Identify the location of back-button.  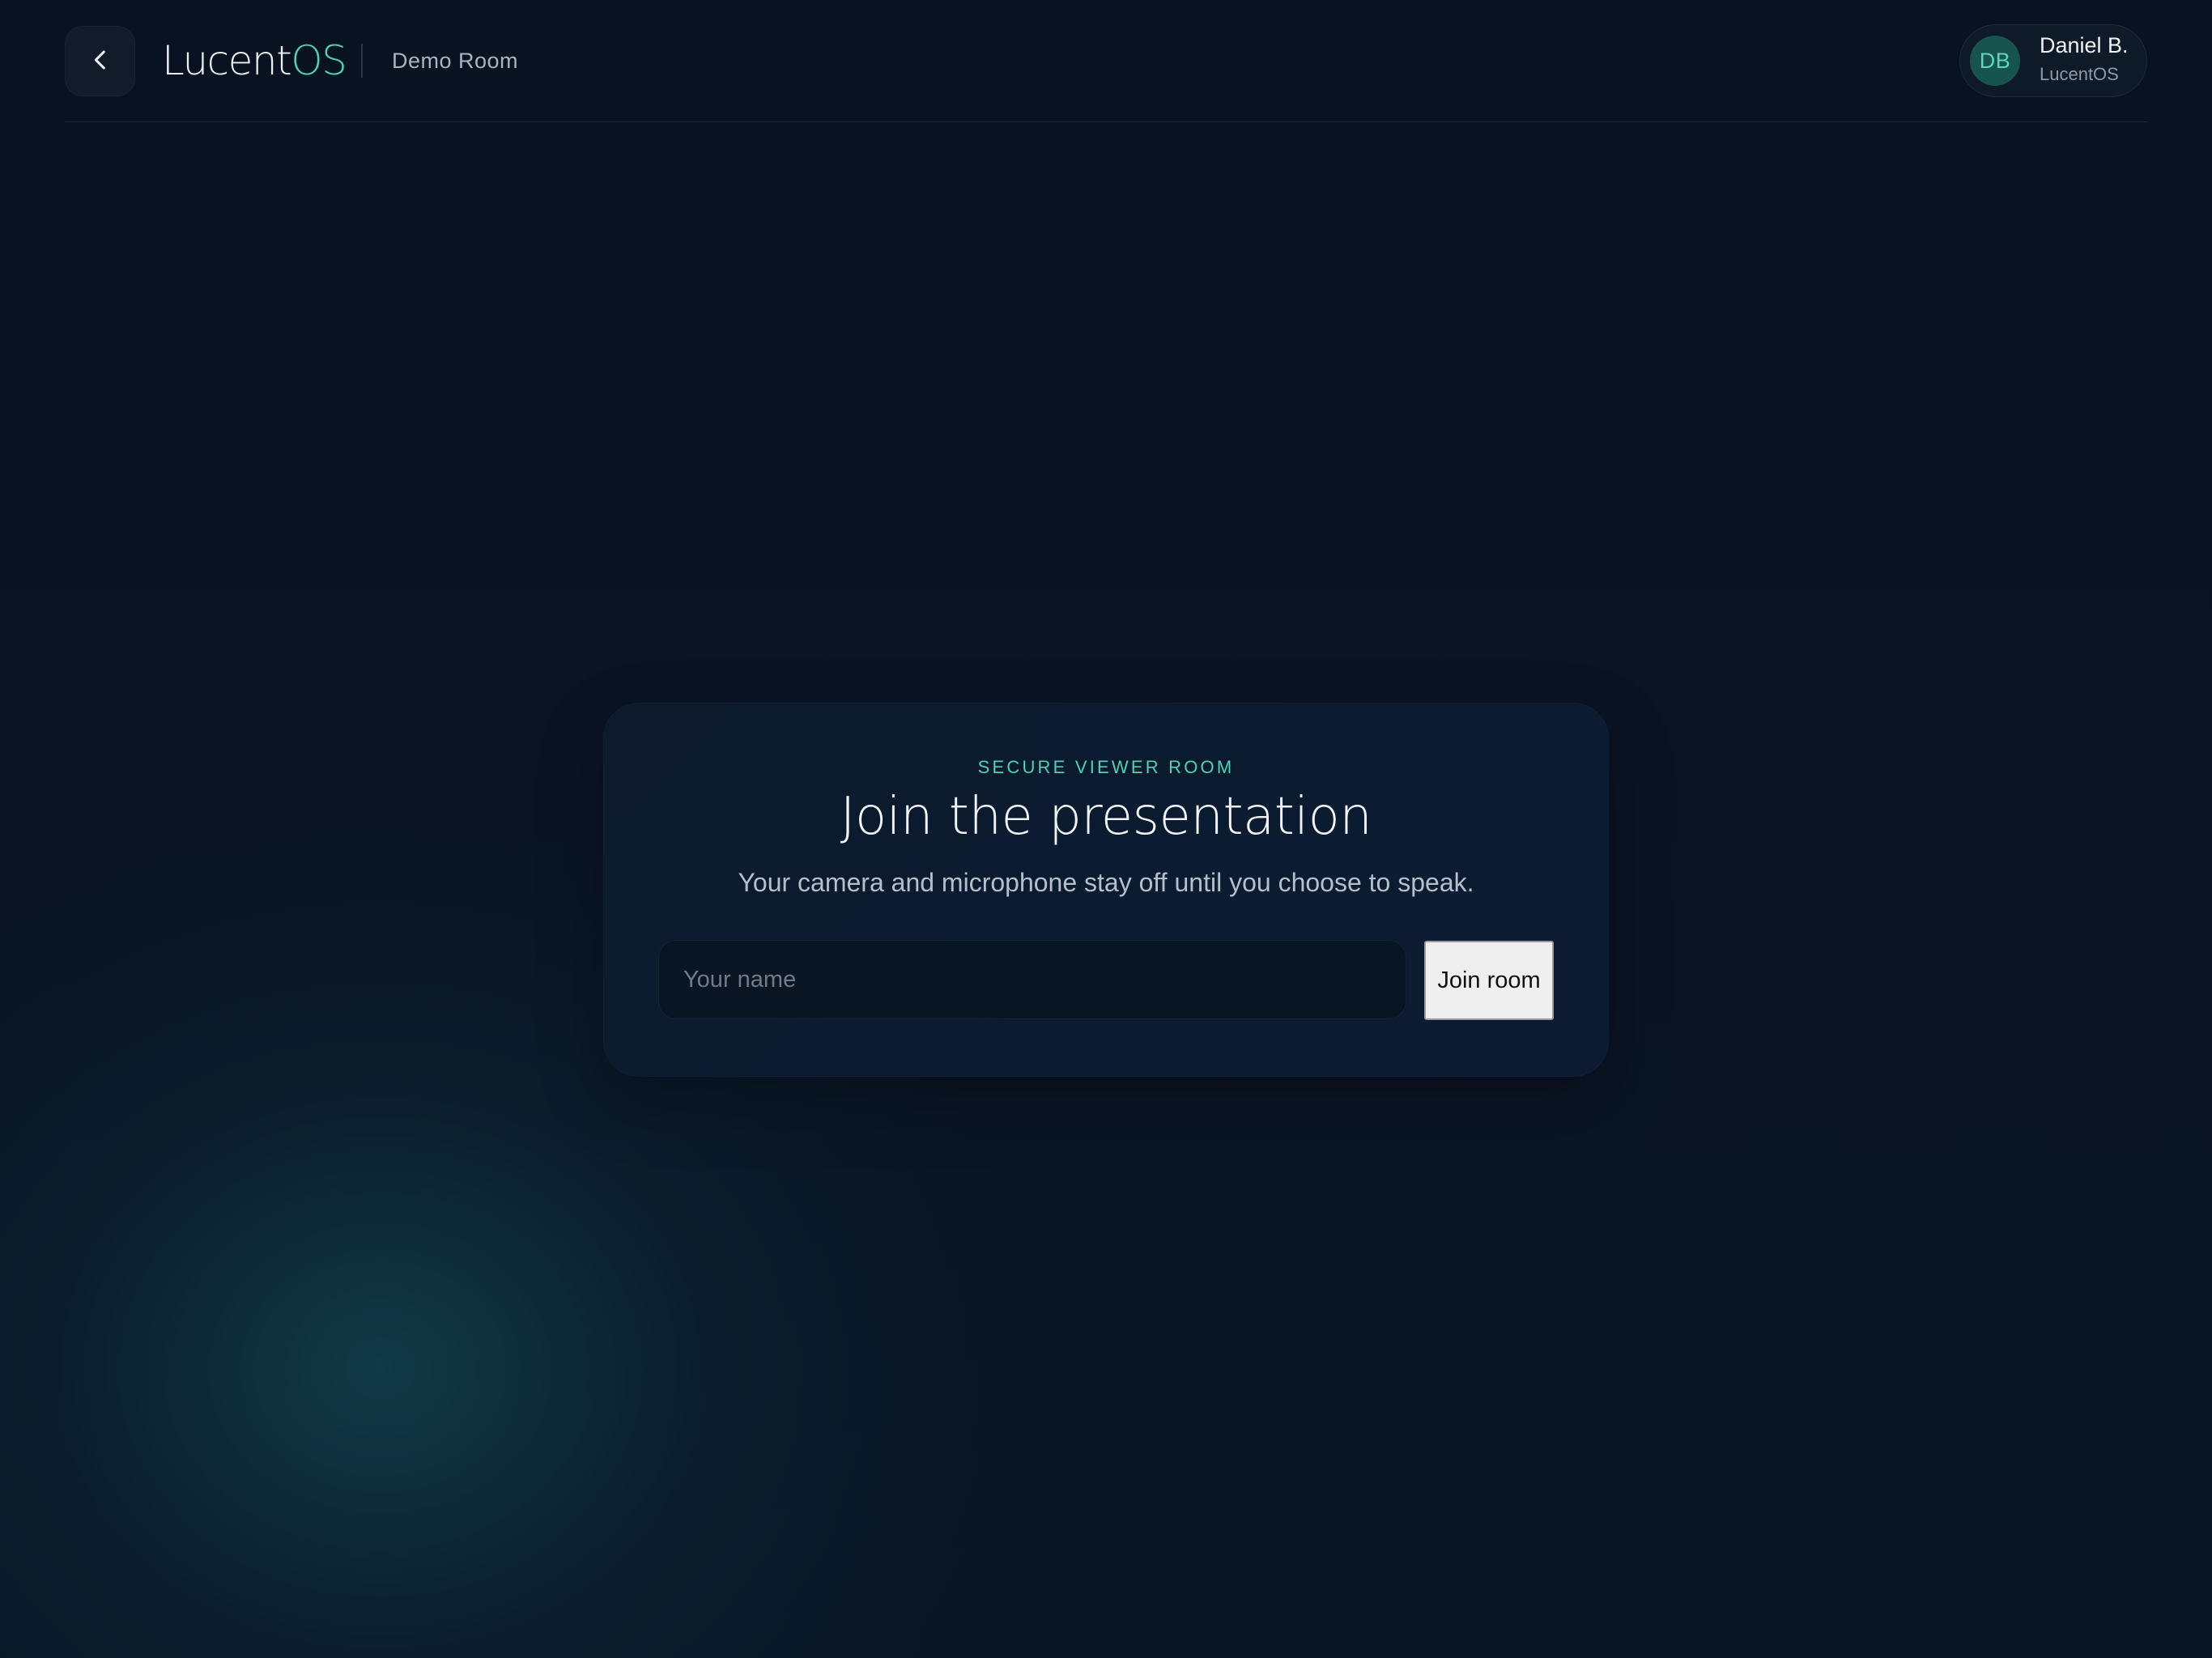
(100, 61).